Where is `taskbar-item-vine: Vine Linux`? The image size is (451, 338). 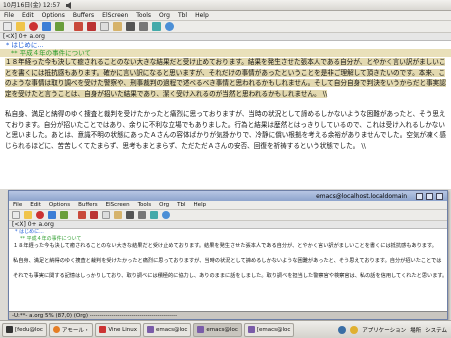
taskbar-item-vine: Vine Linux is located at coordinates (118, 329).